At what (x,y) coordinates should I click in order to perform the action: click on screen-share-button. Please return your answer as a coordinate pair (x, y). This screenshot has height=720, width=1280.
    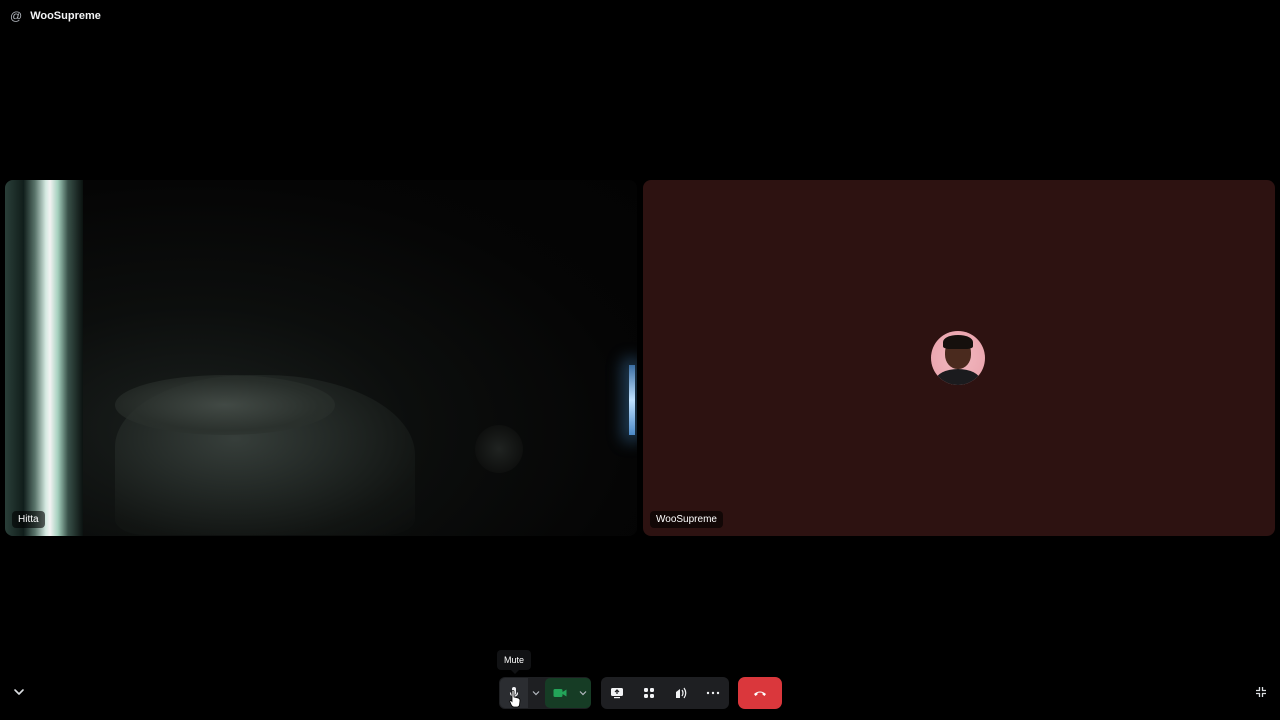
    Looking at the image, I should click on (617, 693).